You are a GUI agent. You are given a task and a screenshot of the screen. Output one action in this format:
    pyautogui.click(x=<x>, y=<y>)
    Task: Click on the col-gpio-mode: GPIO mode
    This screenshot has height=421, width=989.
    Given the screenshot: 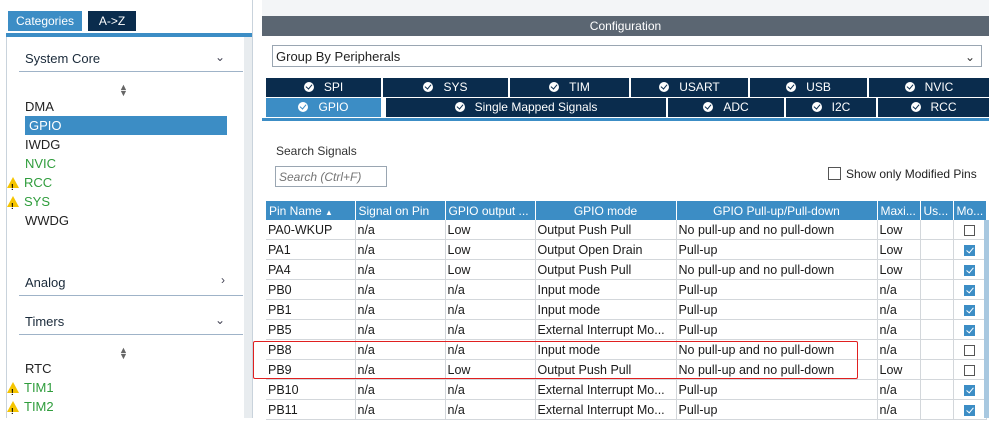 What is the action you would take?
    pyautogui.click(x=606, y=210)
    